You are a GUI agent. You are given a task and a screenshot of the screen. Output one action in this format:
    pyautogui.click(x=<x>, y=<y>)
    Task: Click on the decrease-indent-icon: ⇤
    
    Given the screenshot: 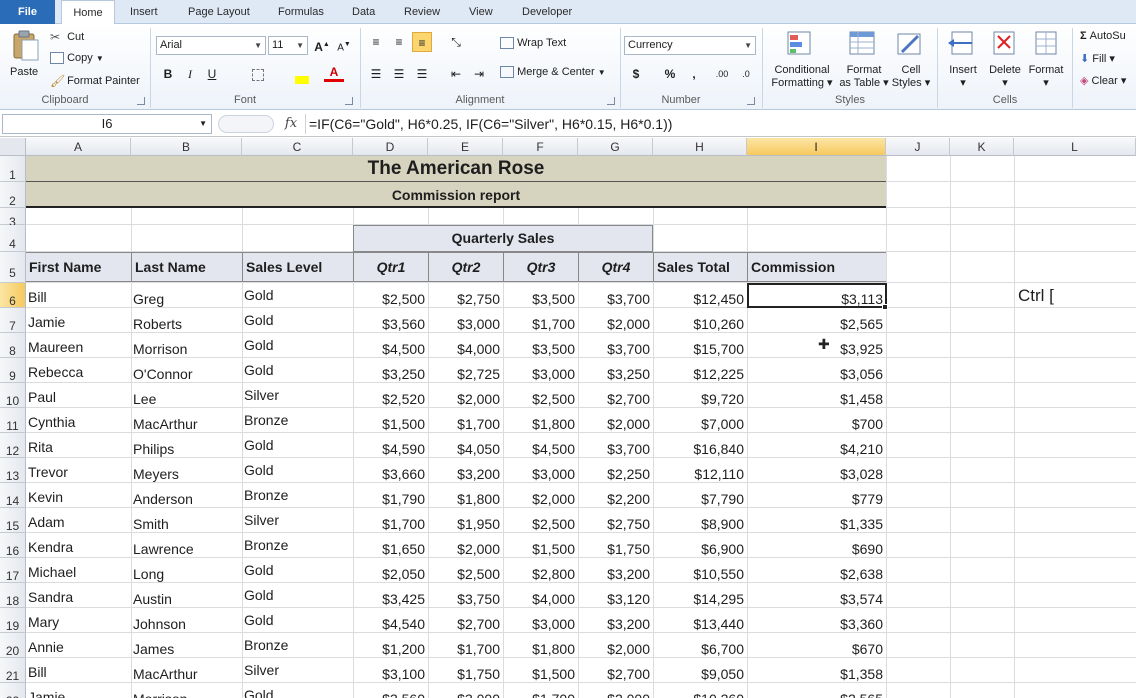 What is the action you would take?
    pyautogui.click(x=456, y=74)
    